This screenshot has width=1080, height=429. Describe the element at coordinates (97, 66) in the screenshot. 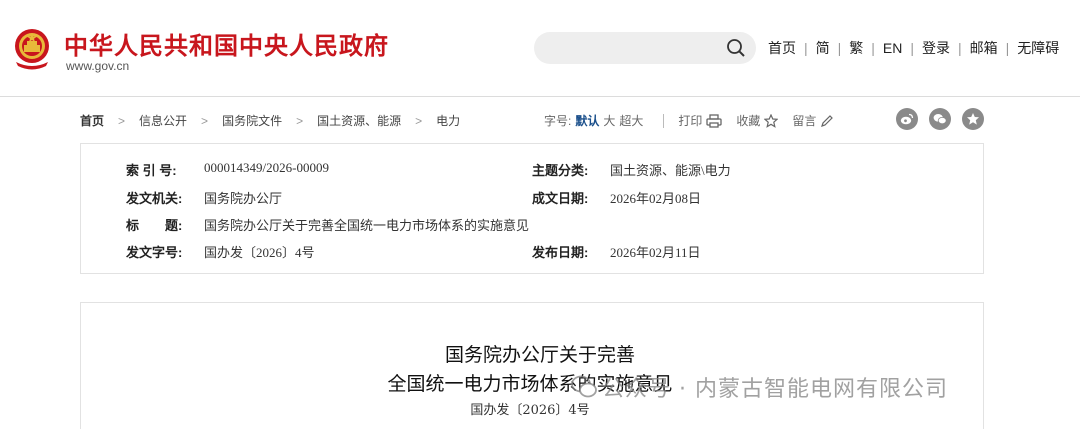

I see `site-url: www.gov.cn` at that location.